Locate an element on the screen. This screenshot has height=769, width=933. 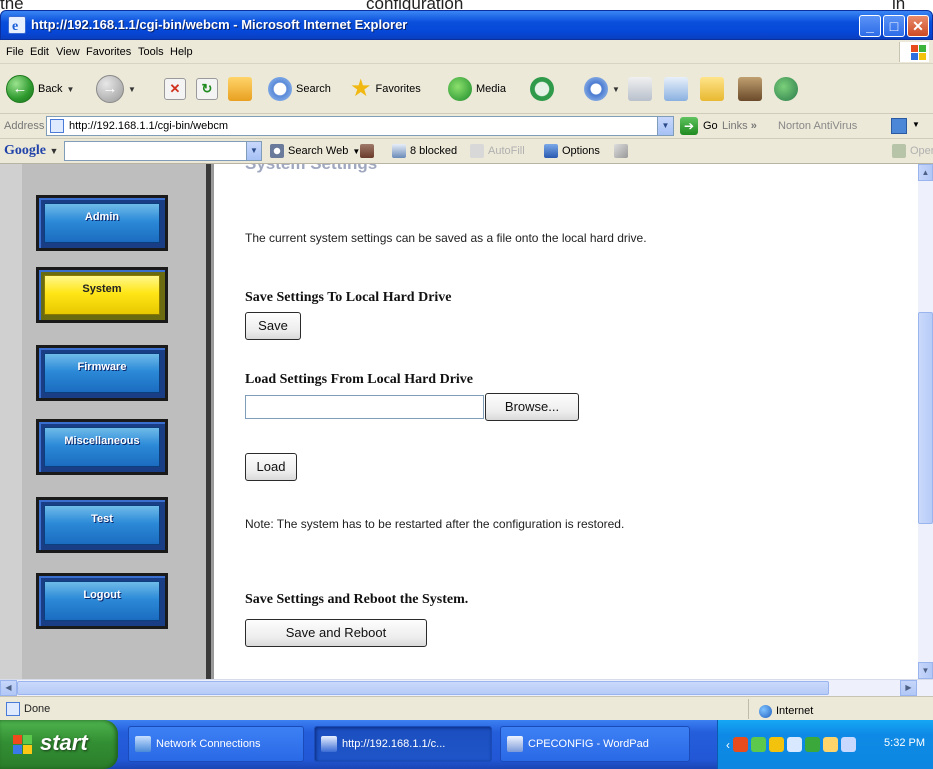
address-input: http://192.168.1.1/cgi-bin/webcm is located at coordinates (360, 126).